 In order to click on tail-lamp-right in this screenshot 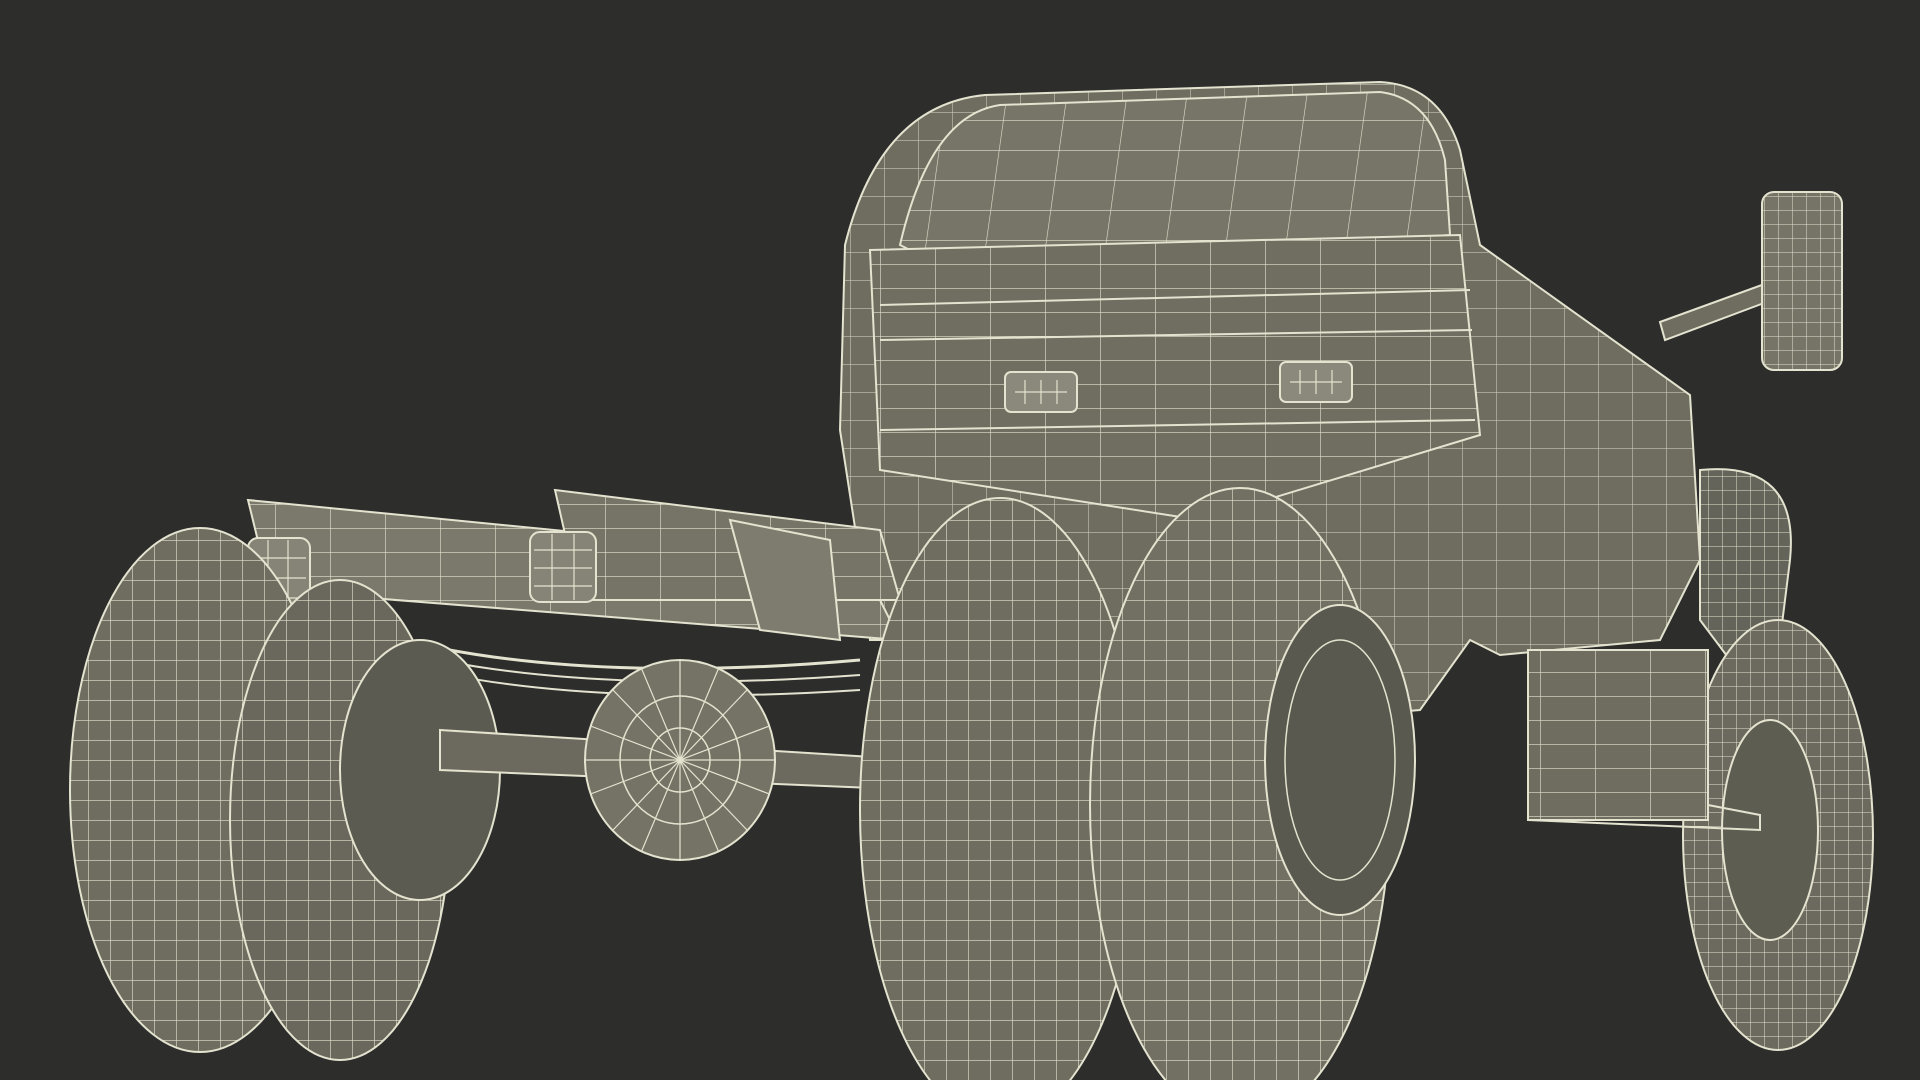, I will do `click(1316, 382)`.